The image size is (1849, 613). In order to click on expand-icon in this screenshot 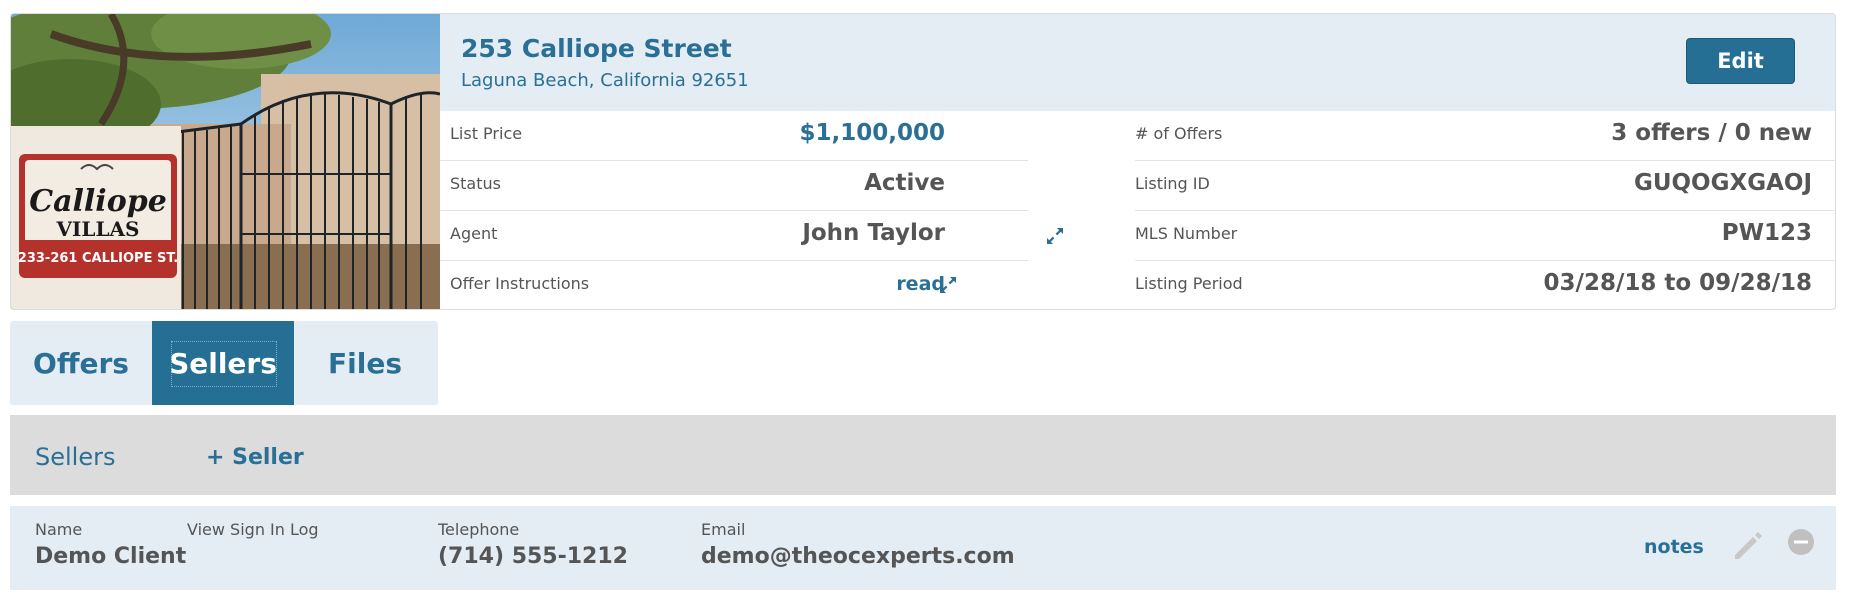, I will do `click(1055, 236)`.